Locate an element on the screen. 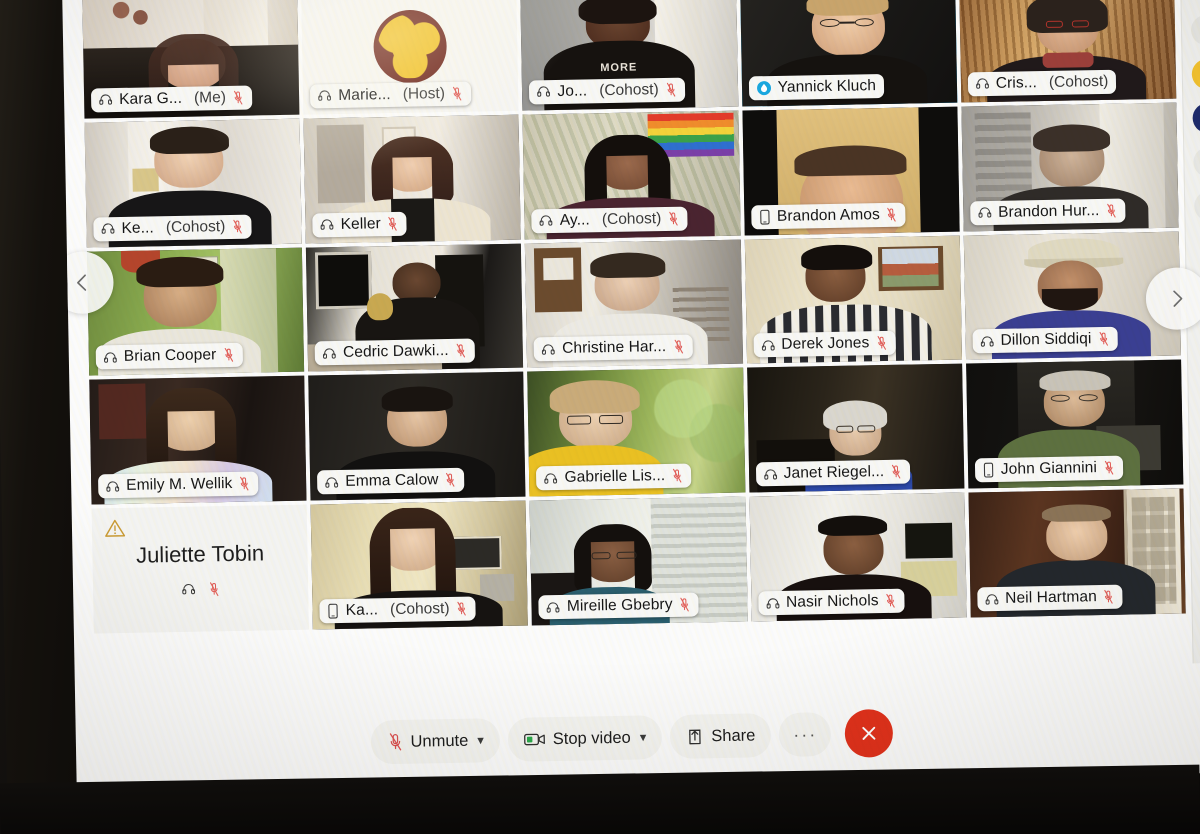  phone-icon is located at coordinates (333, 611).